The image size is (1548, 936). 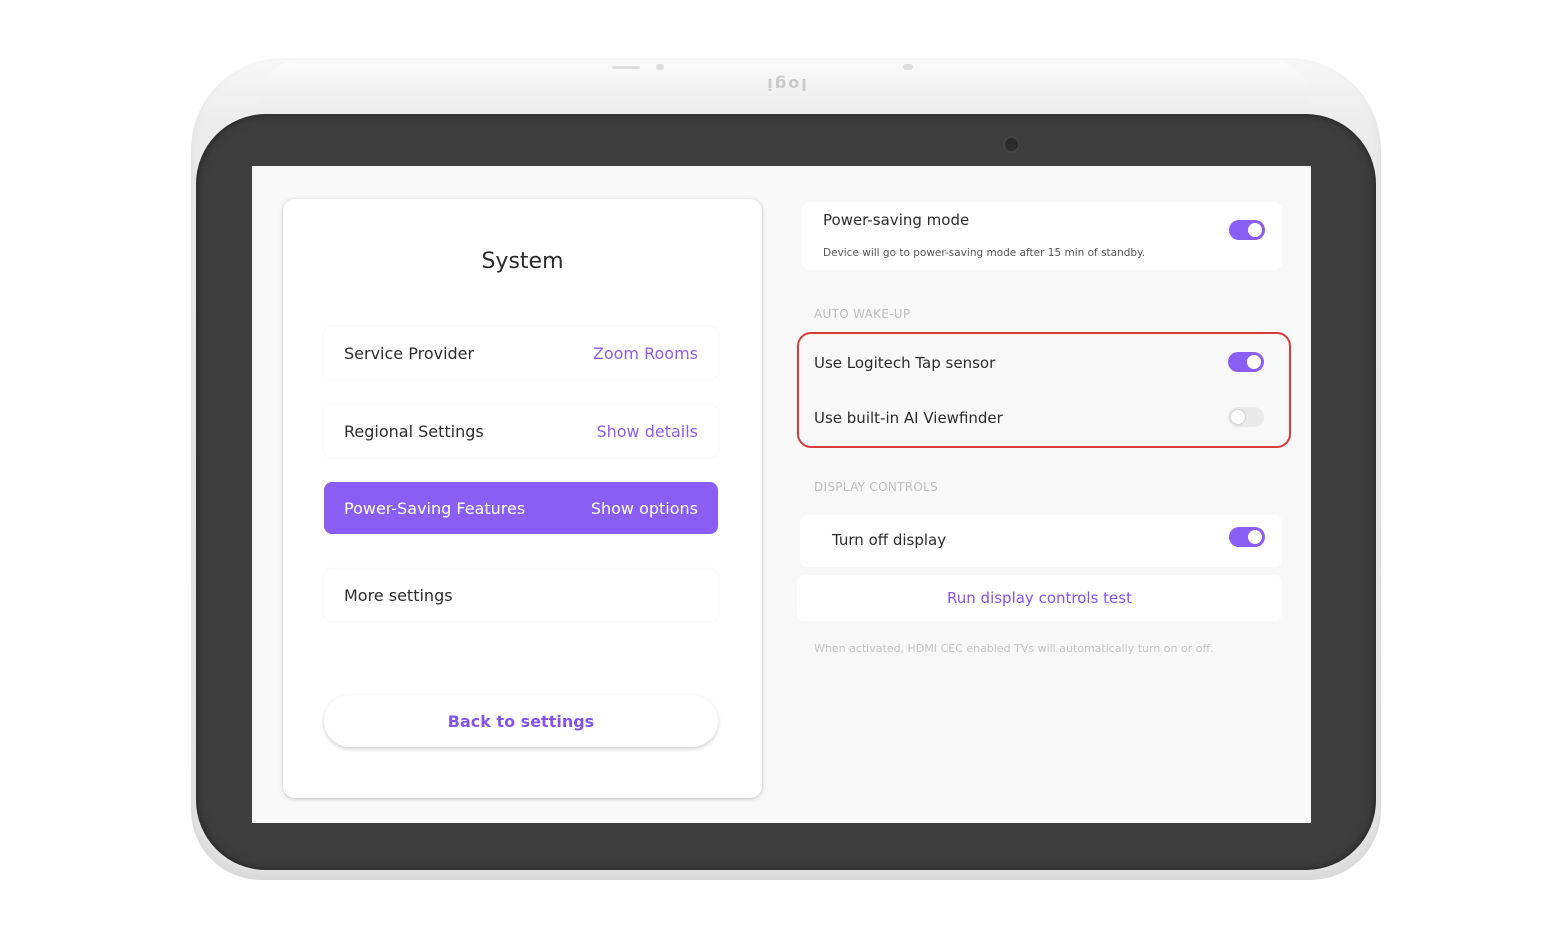 I want to click on row-label: Service Provider, so click(x=409, y=353).